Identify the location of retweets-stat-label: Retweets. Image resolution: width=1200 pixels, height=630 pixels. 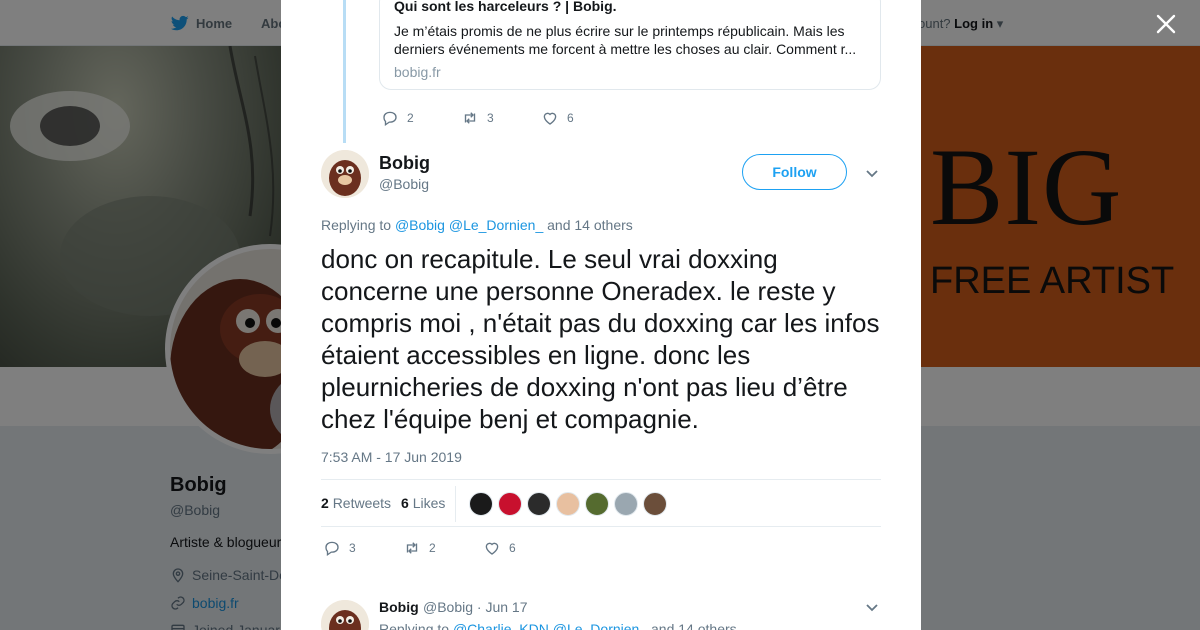
(362, 503).